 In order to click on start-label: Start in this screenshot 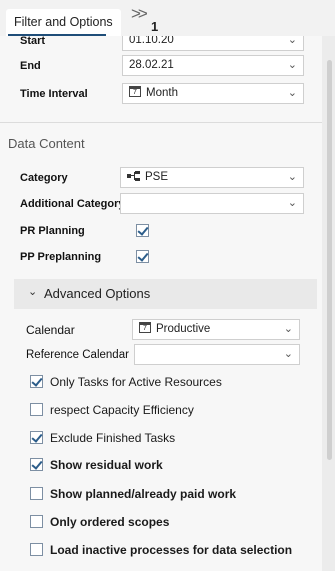, I will do `click(33, 41)`.